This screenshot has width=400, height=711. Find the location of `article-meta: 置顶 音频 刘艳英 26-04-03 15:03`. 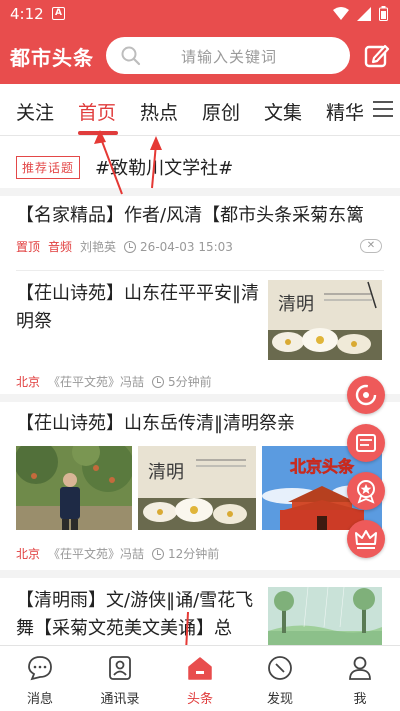

article-meta: 置顶 音频 刘艳英 26-04-03 15:03 is located at coordinates (124, 246).